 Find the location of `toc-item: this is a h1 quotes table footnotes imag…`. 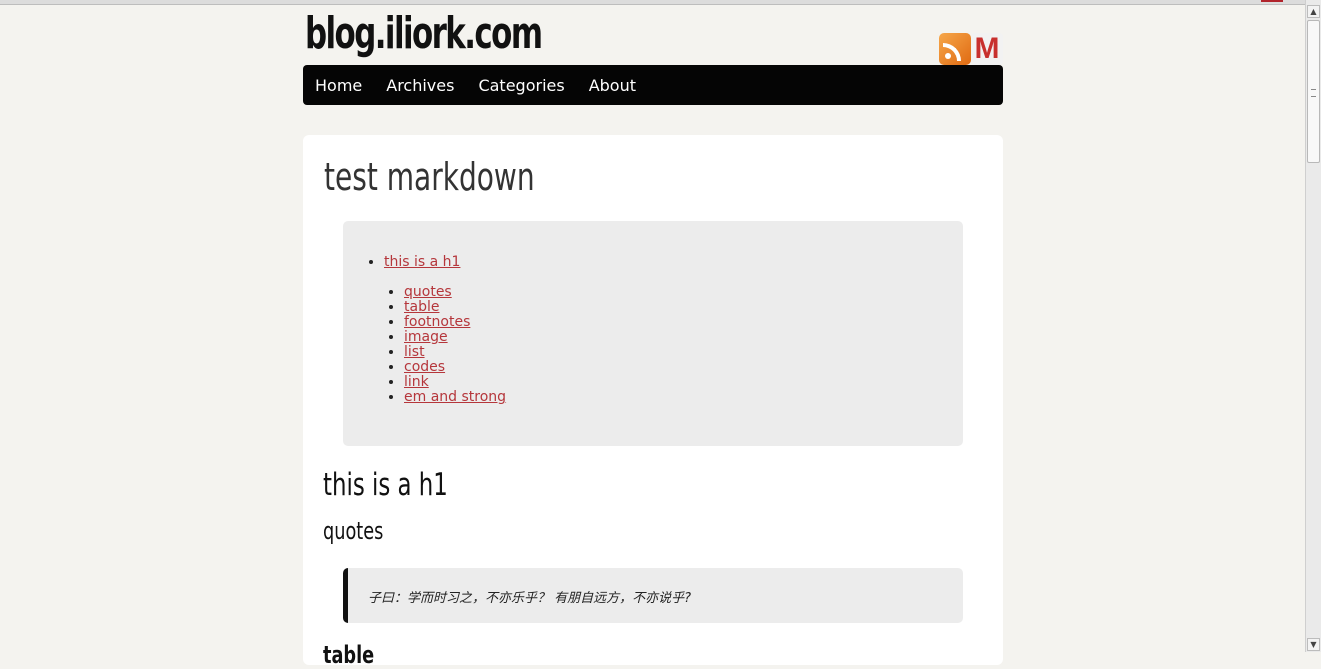

toc-item: this is a h1 quotes table footnotes imag… is located at coordinates (445, 330).